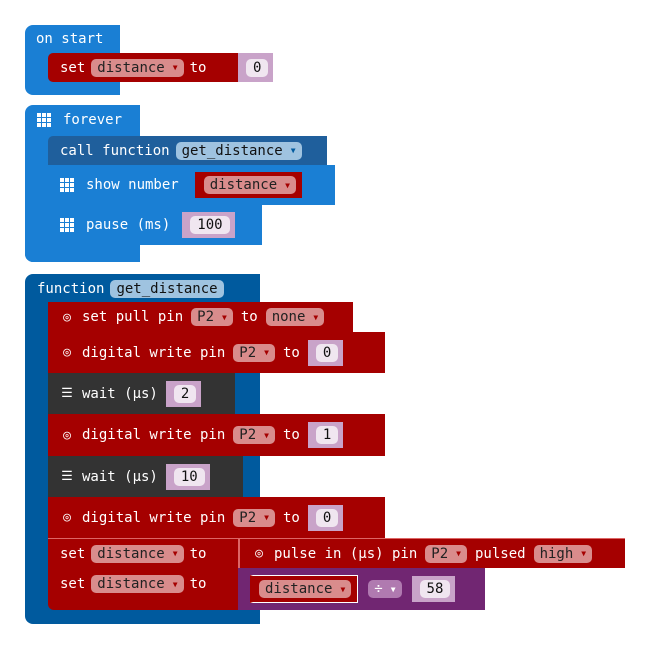  I want to click on pull-mode-dropdown: none ▼, so click(295, 317).